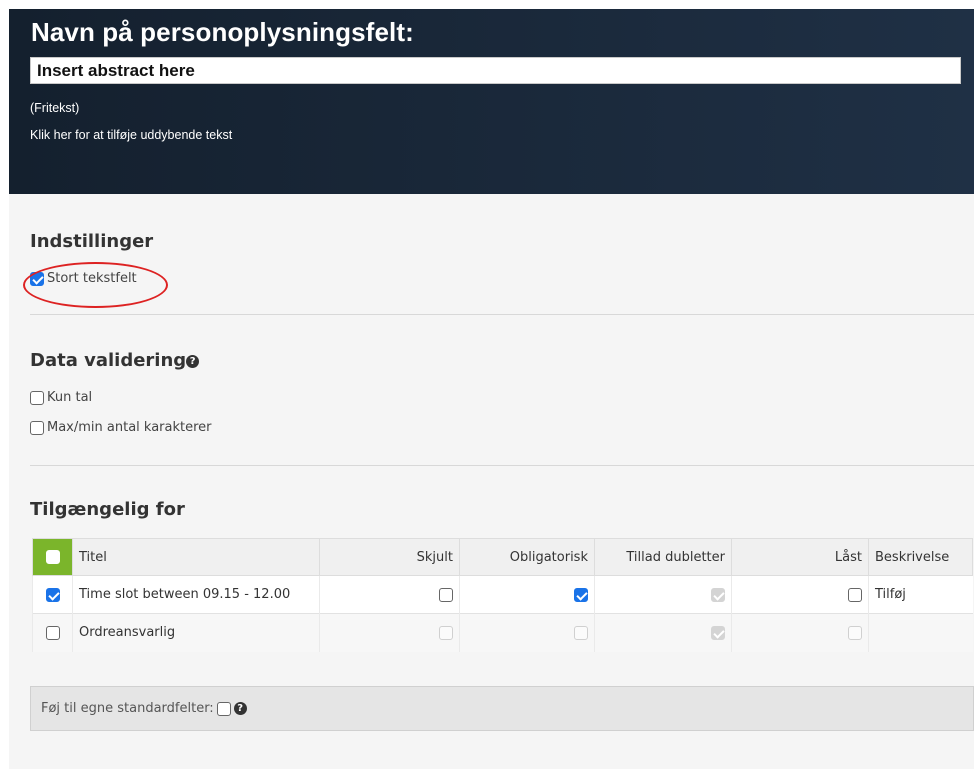  I want to click on char-limit-checkbox, so click(37, 427).